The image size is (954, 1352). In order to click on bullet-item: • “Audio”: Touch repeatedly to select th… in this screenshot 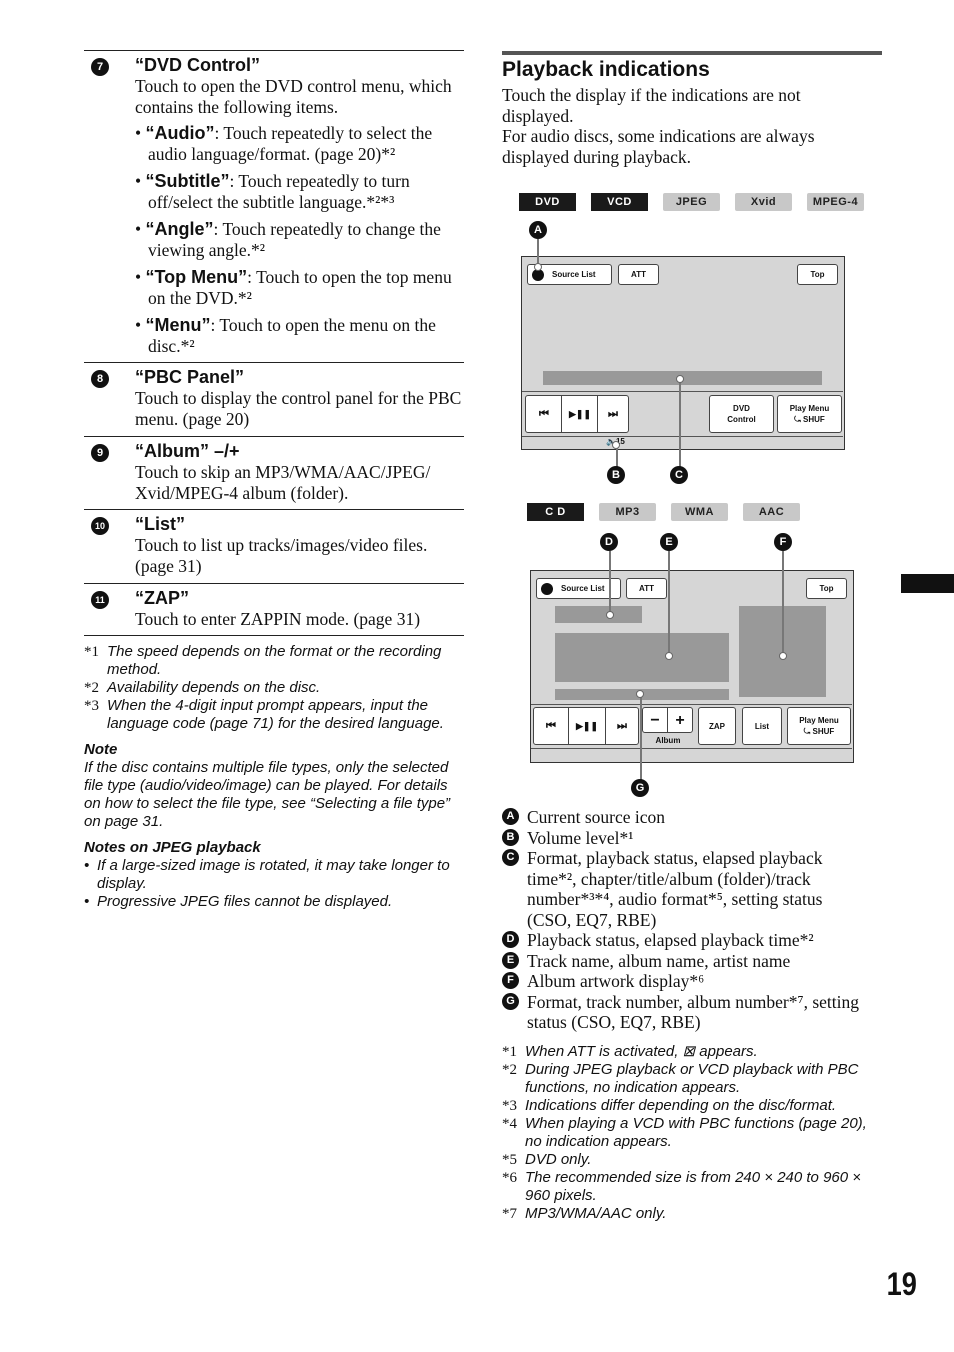, I will do `click(284, 143)`.